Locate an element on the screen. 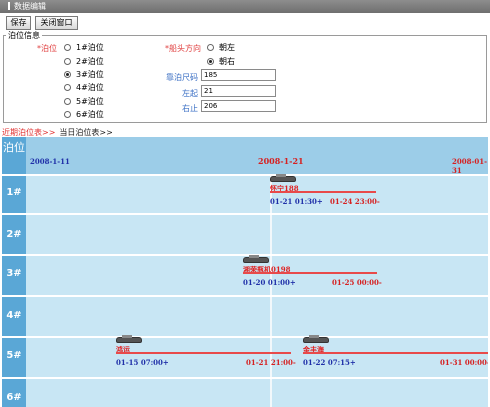 The image size is (490, 407). ship-arrive-time: 01-20 01:00+ is located at coordinates (269, 282).